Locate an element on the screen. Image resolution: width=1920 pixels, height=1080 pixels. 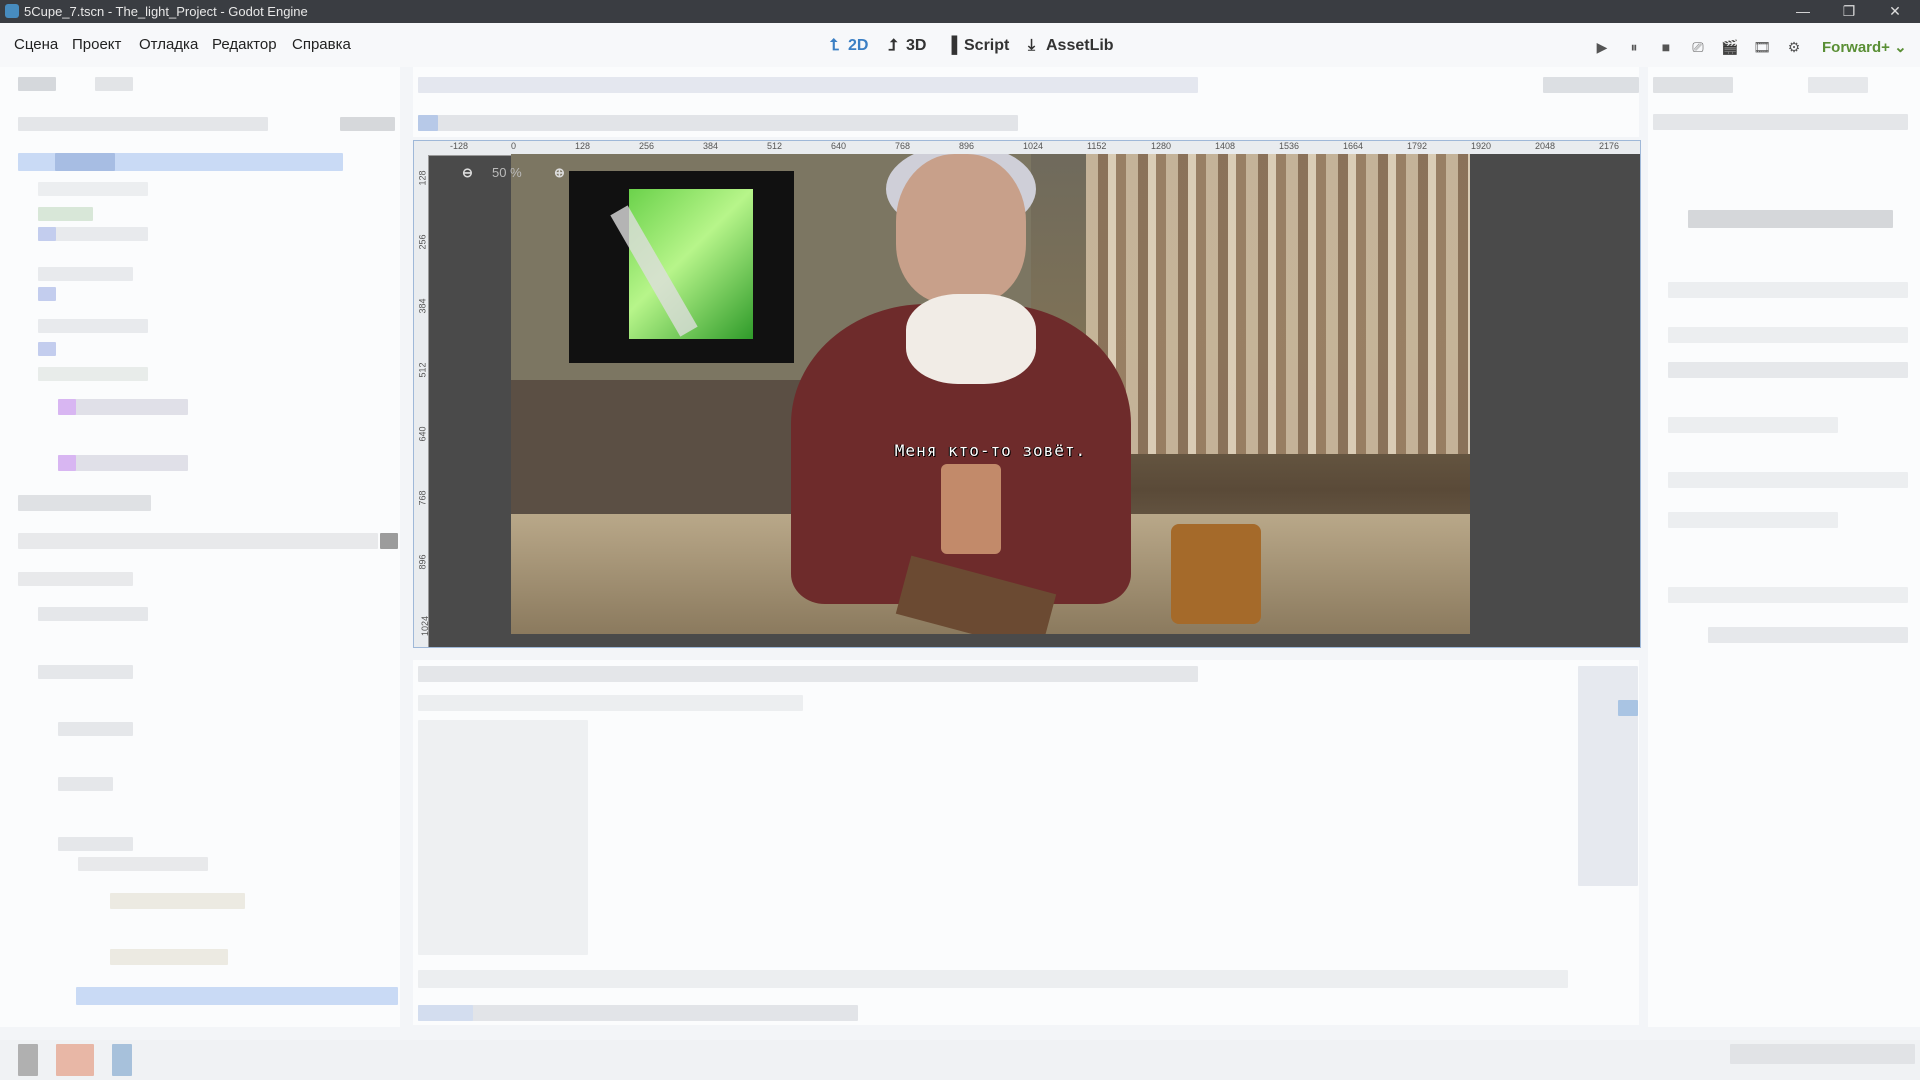
tab-3d: ⮥ 3D is located at coordinates (907, 46).